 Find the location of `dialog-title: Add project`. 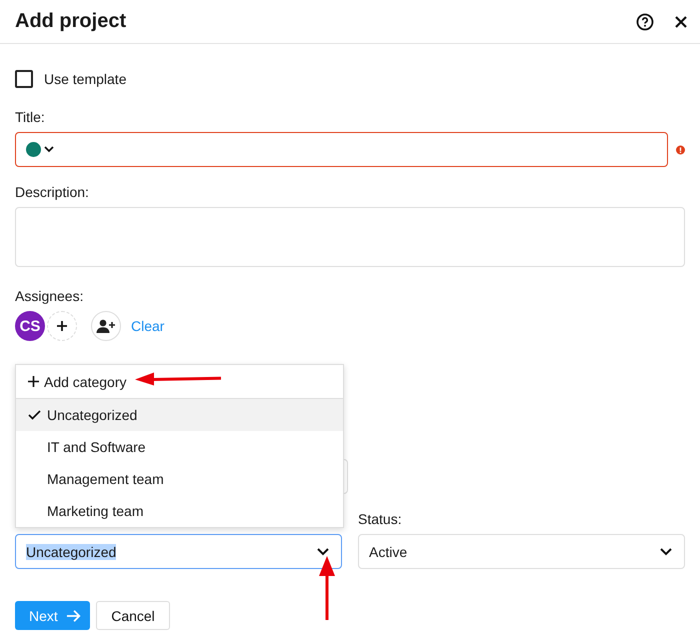

dialog-title: Add project is located at coordinates (70, 21).